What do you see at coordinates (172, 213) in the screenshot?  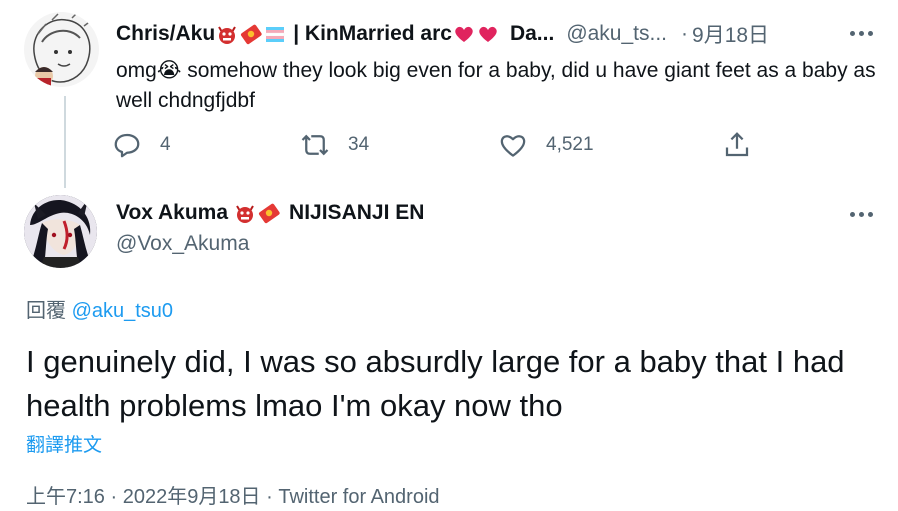 I see `main-display-name: Vox Akuma` at bounding box center [172, 213].